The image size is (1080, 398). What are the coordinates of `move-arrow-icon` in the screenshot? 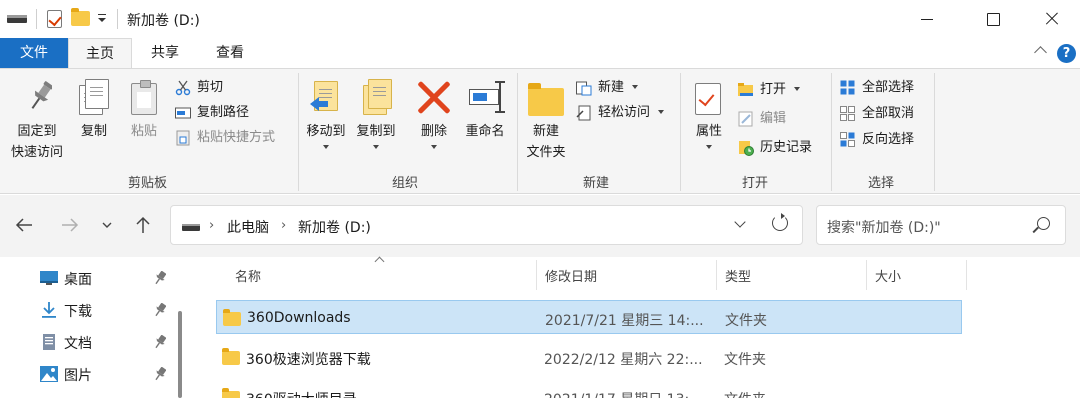 It's located at (319, 104).